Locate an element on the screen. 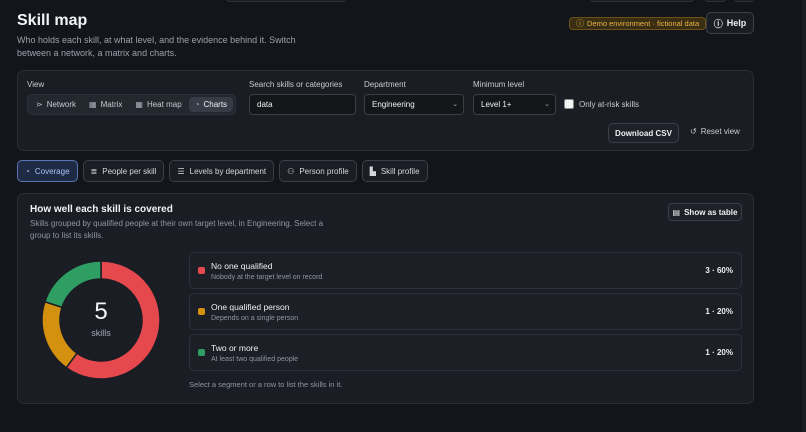  tab-skill-profile: ▙ Skill profile is located at coordinates (394, 171).